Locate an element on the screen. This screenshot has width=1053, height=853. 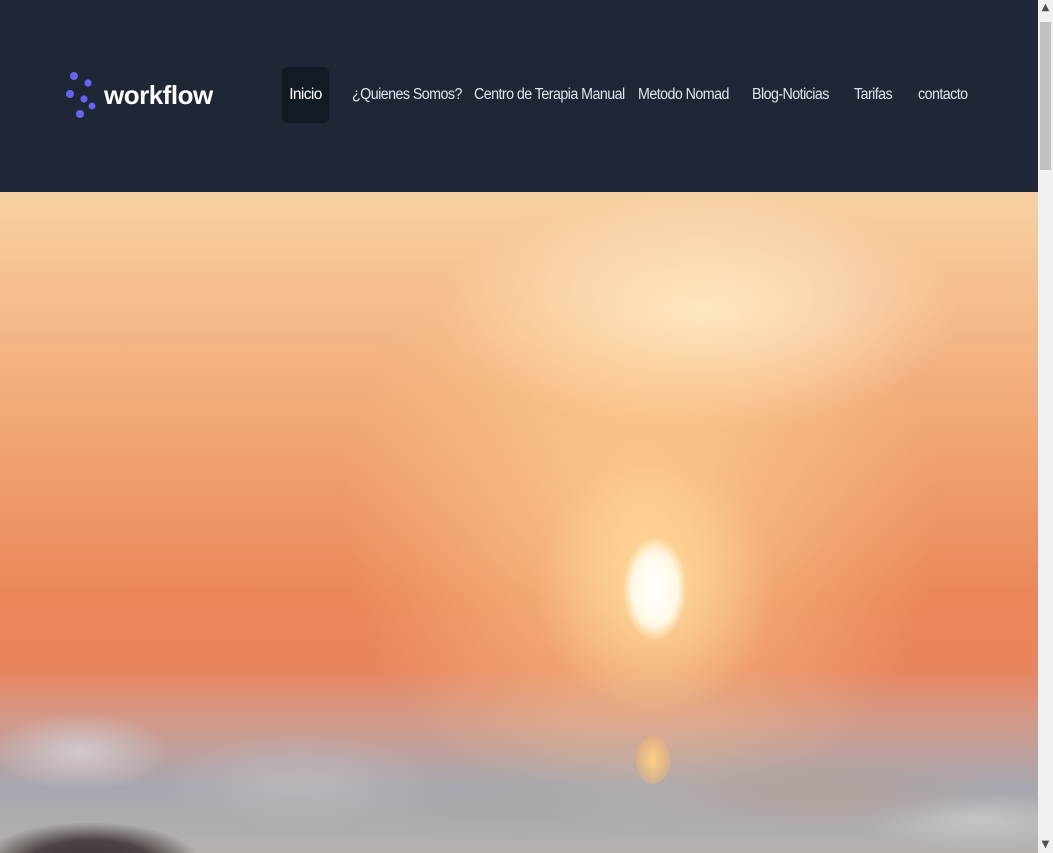
dots-logo-icon is located at coordinates (81, 95).